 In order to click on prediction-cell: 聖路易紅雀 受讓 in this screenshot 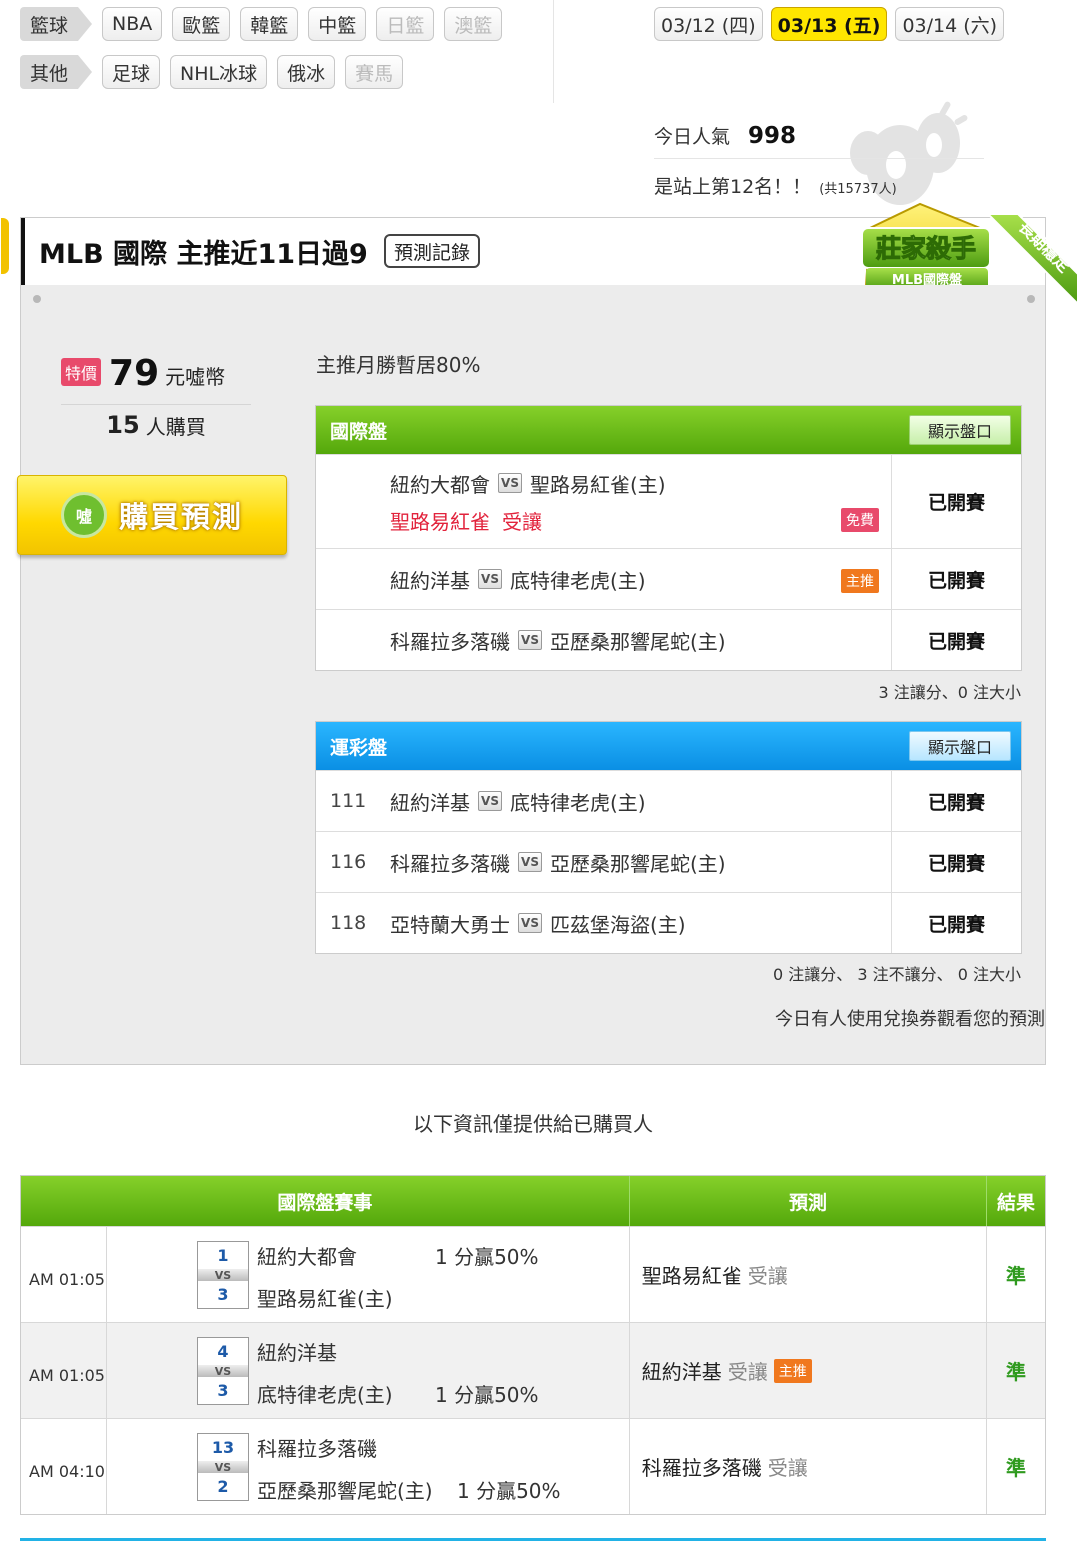, I will do `click(809, 1274)`.